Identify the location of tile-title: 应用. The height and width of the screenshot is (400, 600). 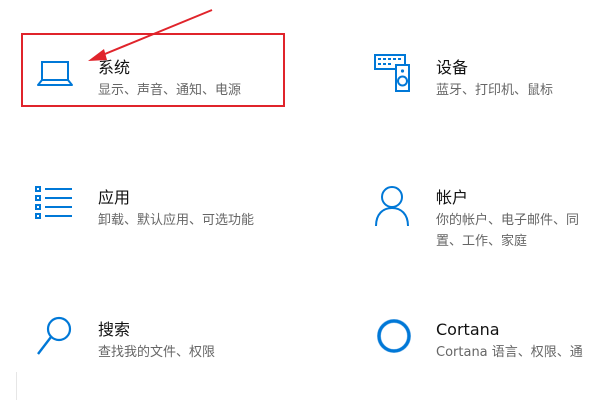
(114, 197).